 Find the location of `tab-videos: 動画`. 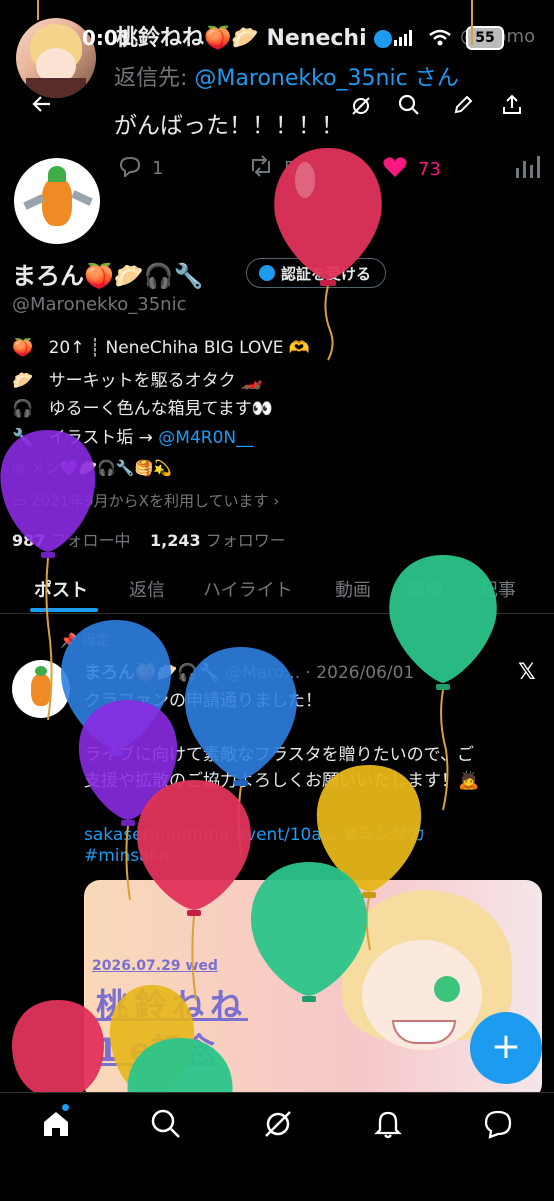

tab-videos: 動画 is located at coordinates (353, 589).